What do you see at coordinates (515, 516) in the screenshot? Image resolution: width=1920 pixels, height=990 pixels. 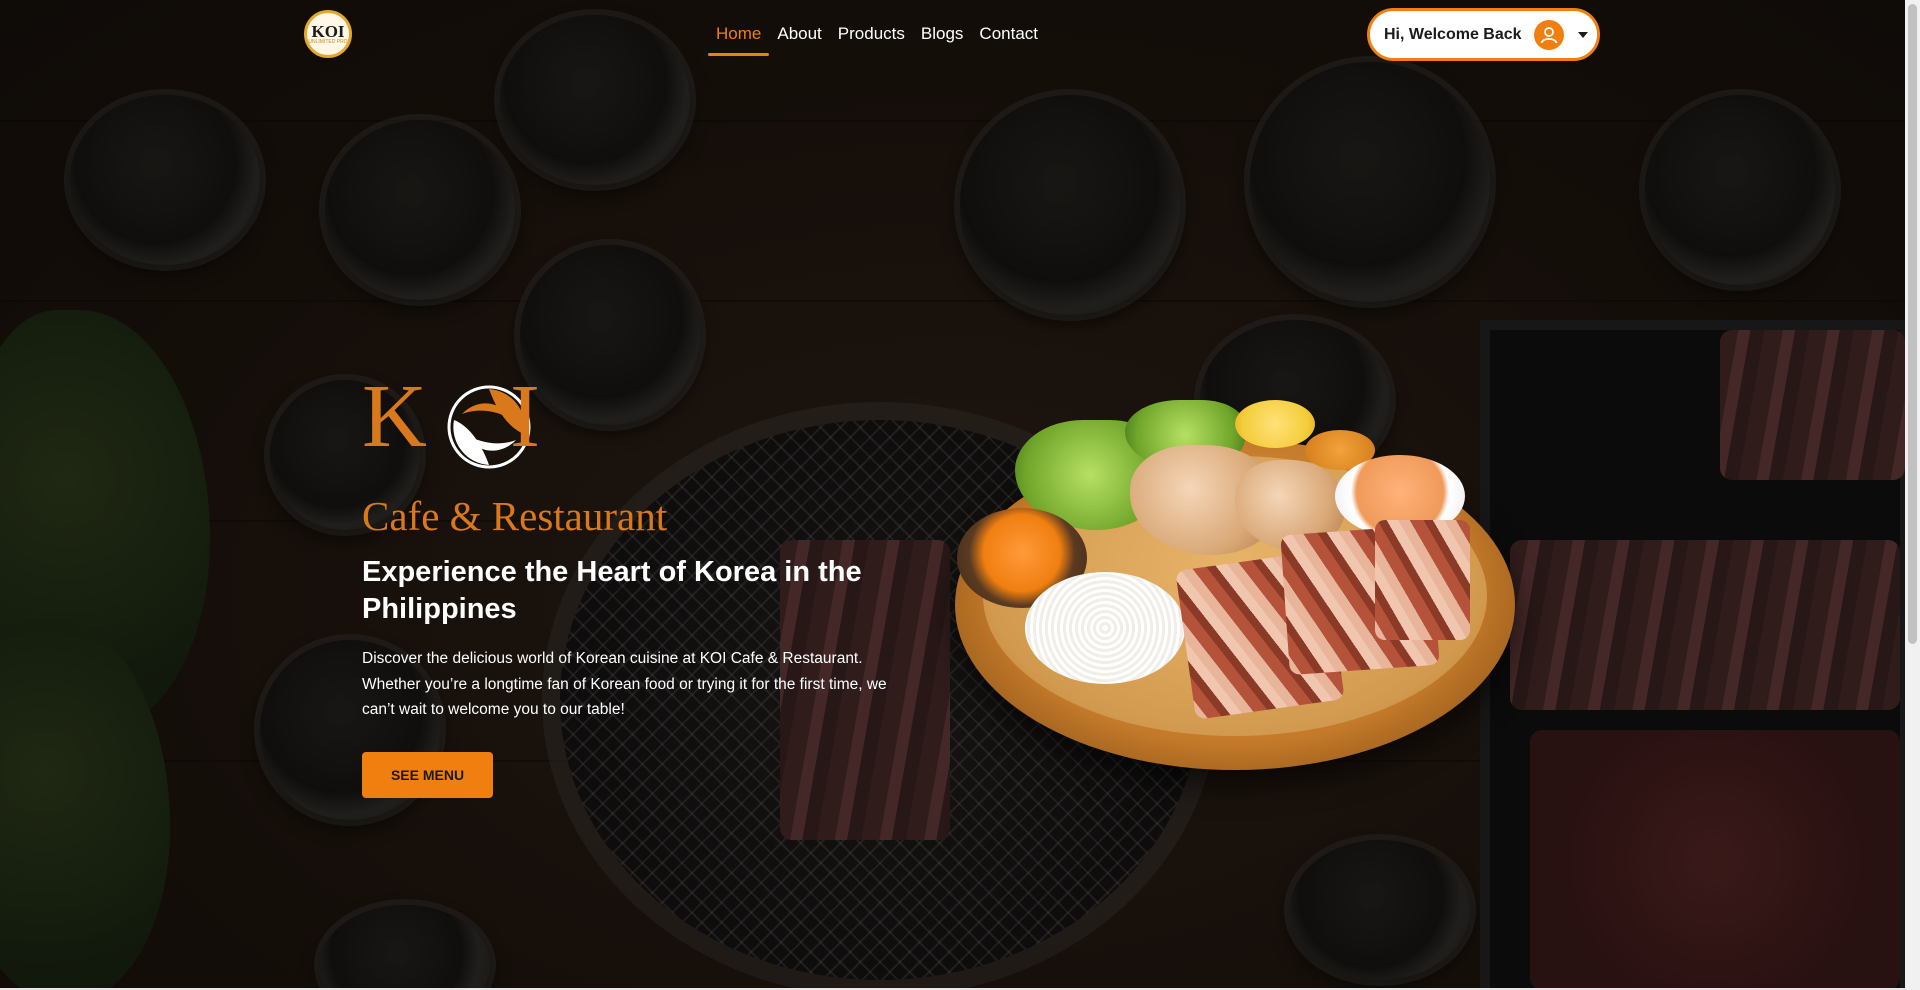 I see `hero-subtitle: Cafe & Restaurant` at bounding box center [515, 516].